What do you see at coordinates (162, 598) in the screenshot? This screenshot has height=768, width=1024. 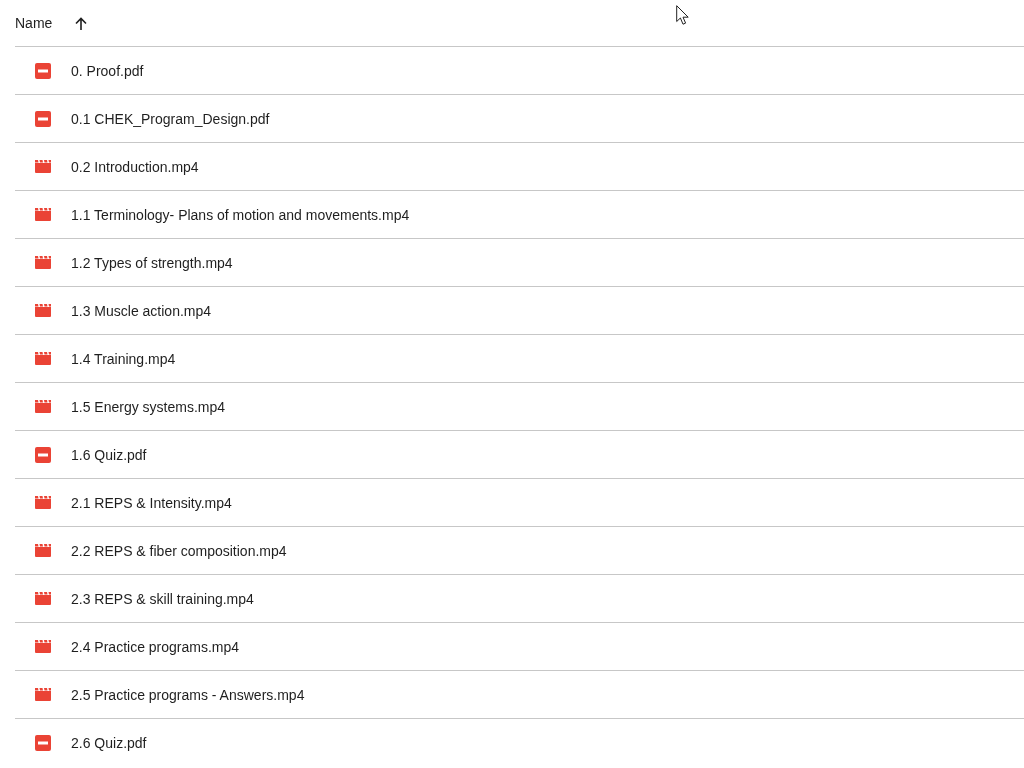 I see `file-name: 2.3 REPS & skill training.mp4` at bounding box center [162, 598].